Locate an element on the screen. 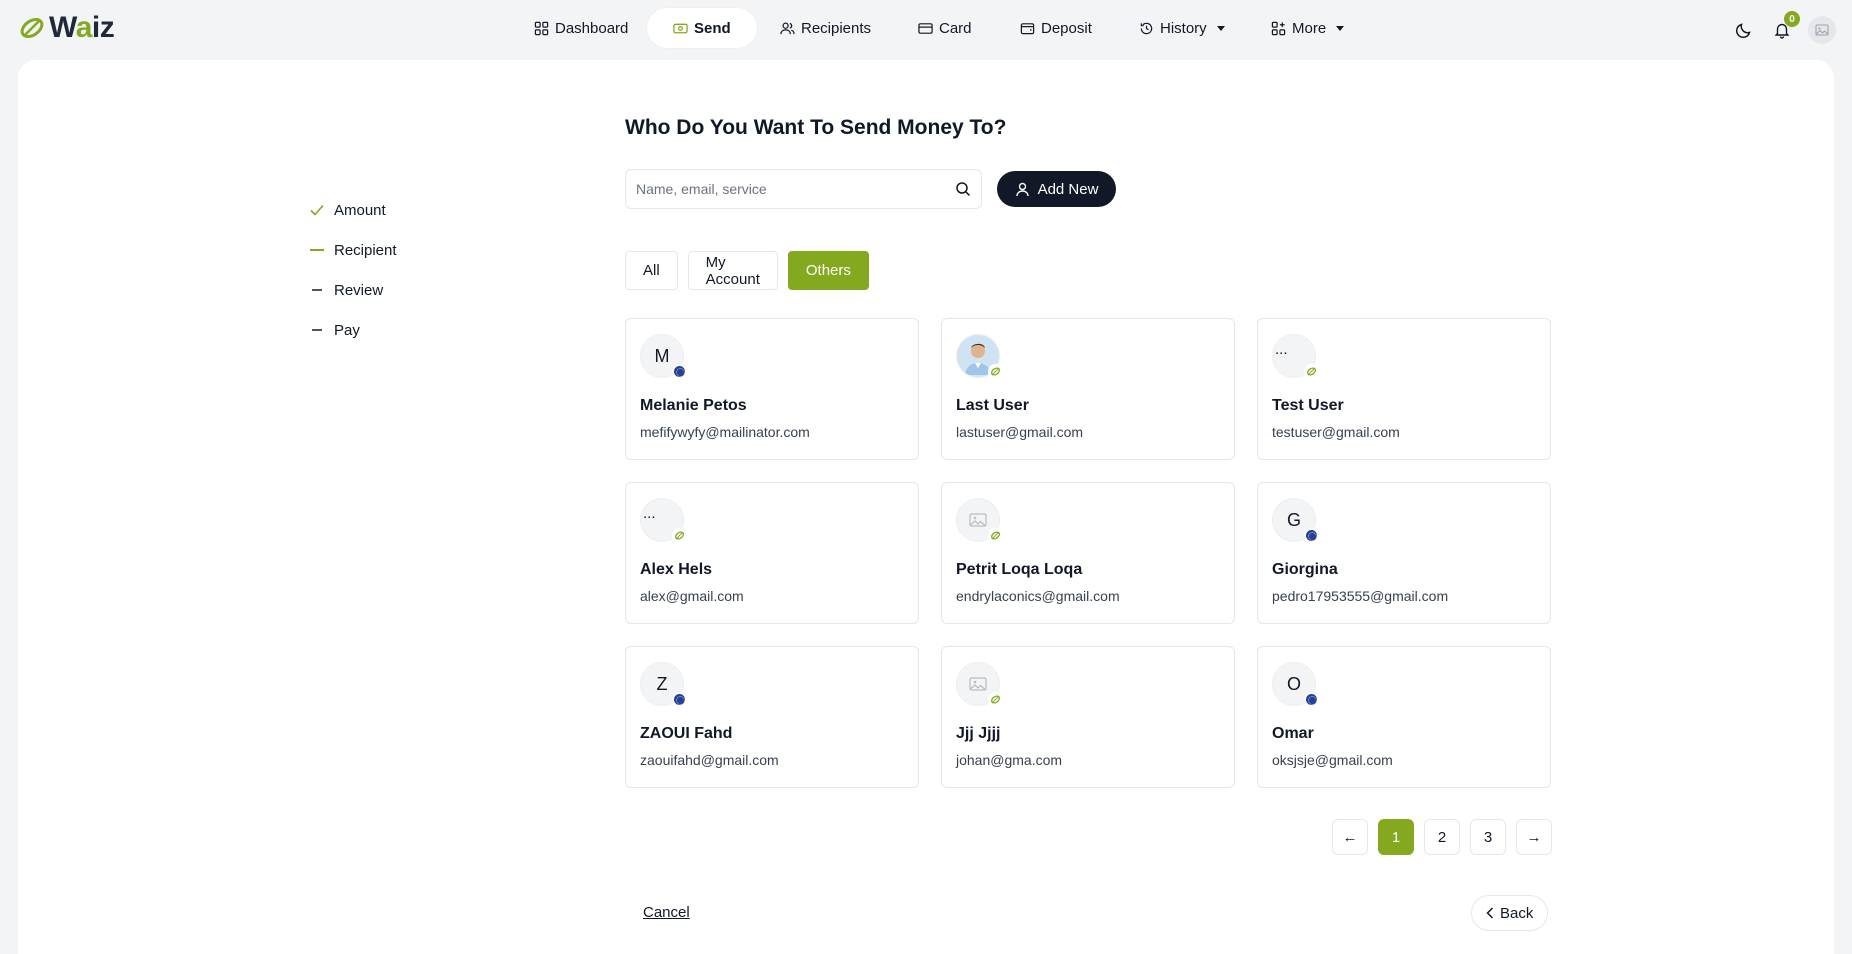 Image resolution: width=1852 pixels, height=954 pixels. nav-send: Send is located at coordinates (702, 28).